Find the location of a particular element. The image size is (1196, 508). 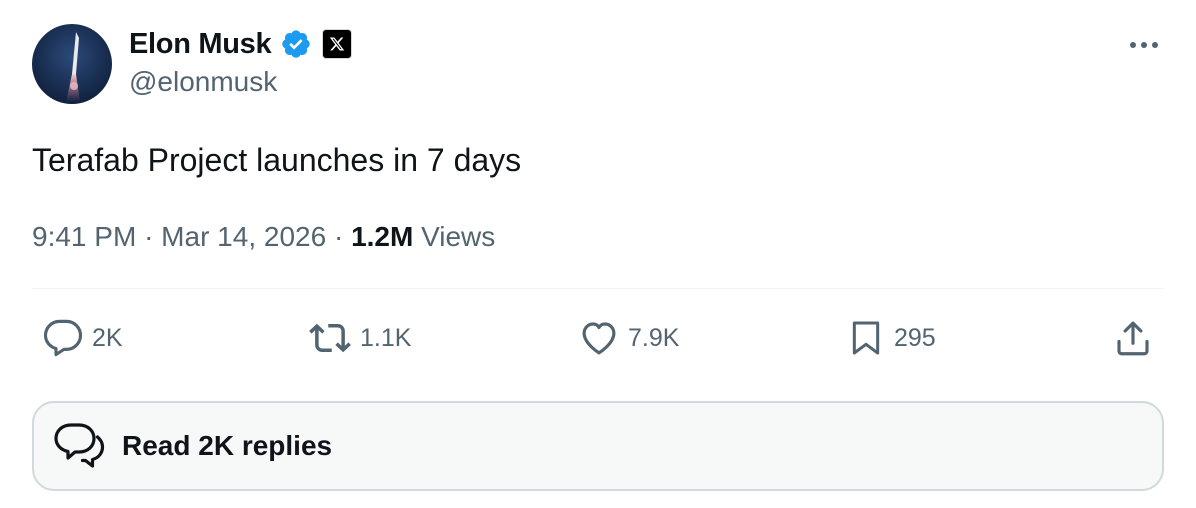

author-name-row: Elon Musk is located at coordinates (241, 44).